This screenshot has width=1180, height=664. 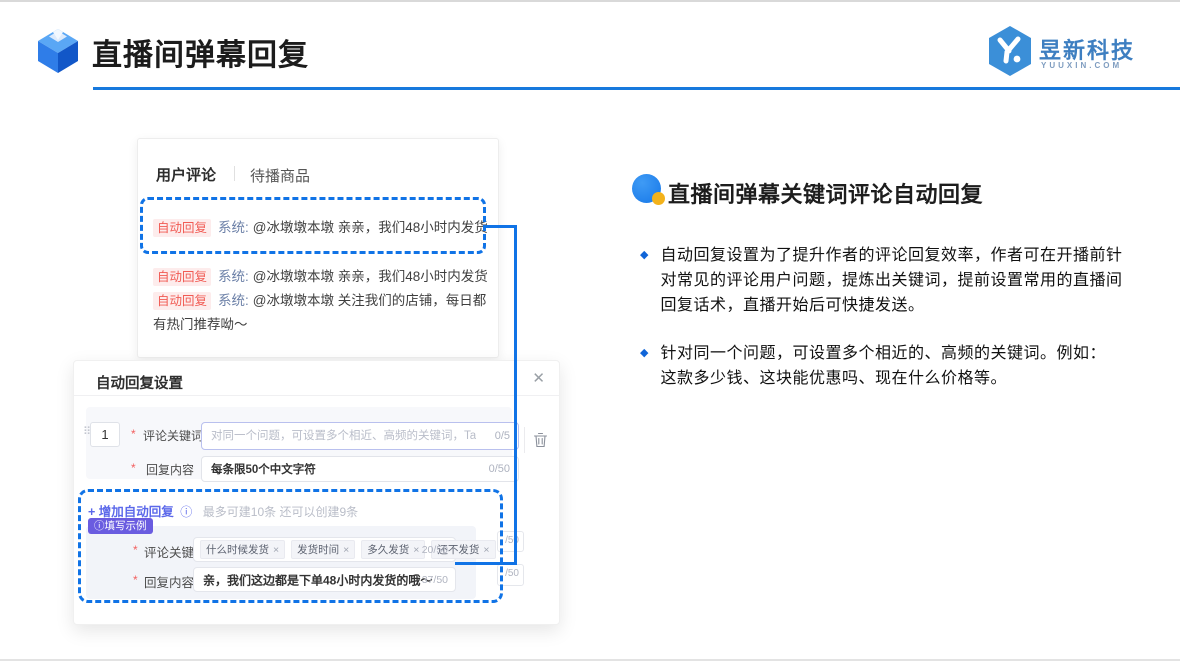 I want to click on reply-input, so click(x=360, y=469).